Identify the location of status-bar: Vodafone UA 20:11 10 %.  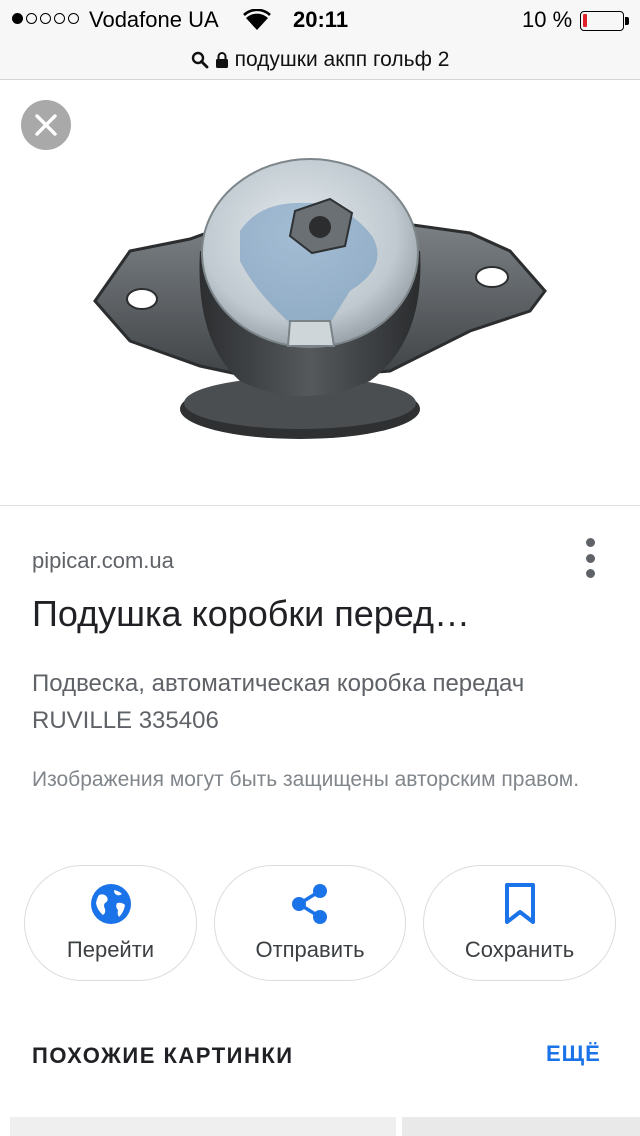
(320, 20).